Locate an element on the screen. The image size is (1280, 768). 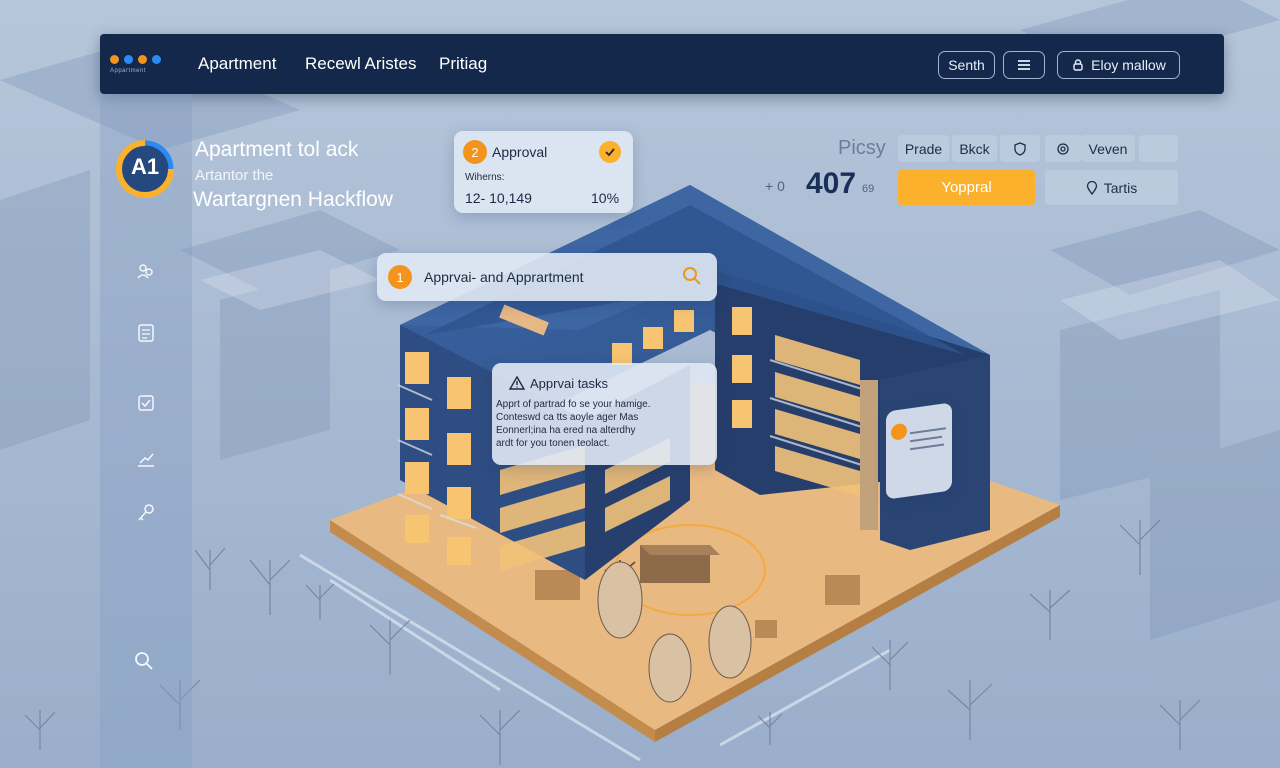
page-heading: Wartargnen Hackflow is located at coordinates (293, 199).